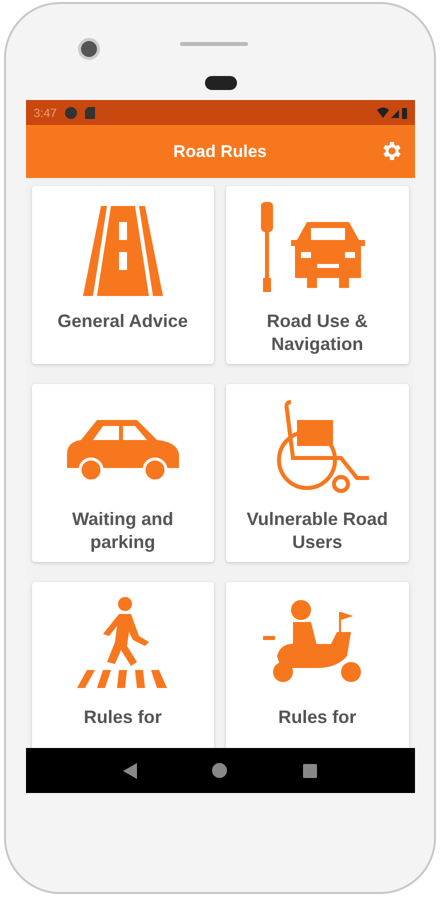  What do you see at coordinates (220, 152) in the screenshot?
I see `app-title: Road Rules` at bounding box center [220, 152].